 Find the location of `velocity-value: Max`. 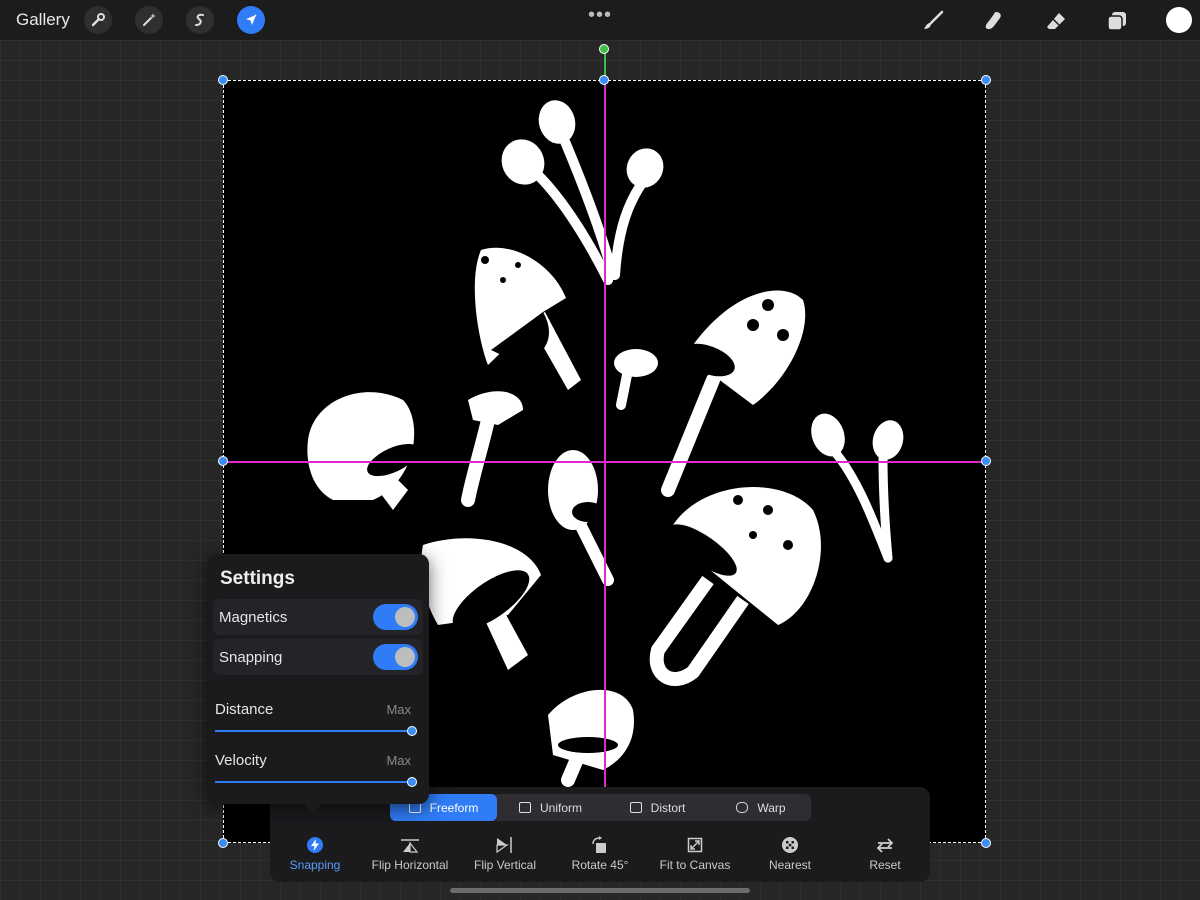

velocity-value: Max is located at coordinates (398, 760).